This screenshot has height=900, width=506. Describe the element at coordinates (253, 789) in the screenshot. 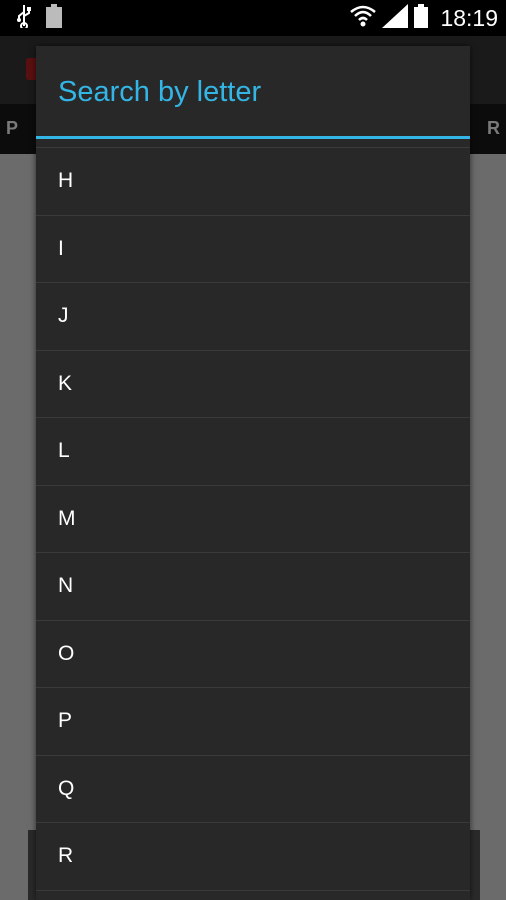

I see `letter-item-q: Q` at that location.